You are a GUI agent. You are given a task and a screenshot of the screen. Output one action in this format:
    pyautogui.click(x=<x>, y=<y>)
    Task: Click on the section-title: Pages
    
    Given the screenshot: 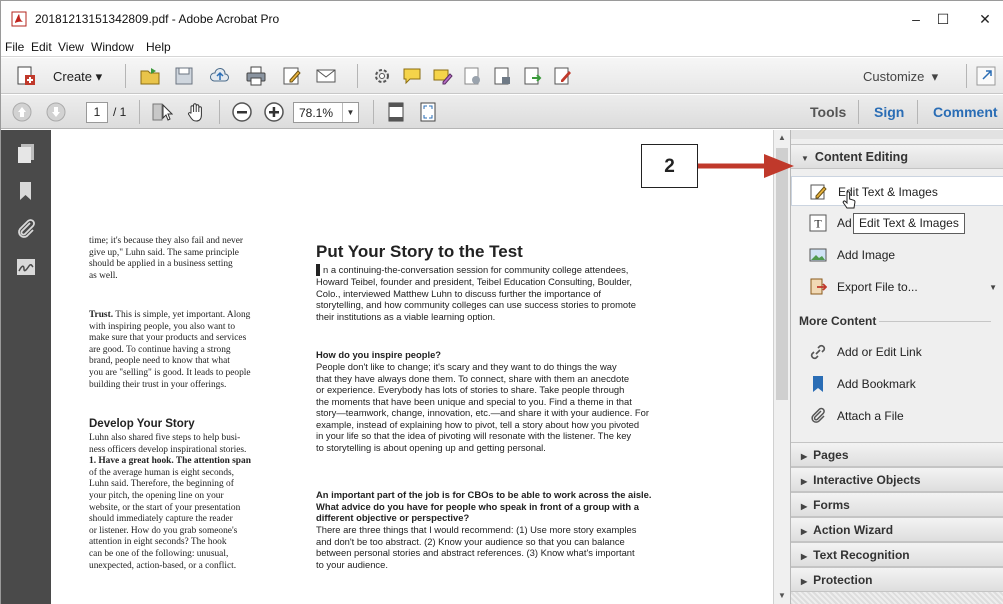 What is the action you would take?
    pyautogui.click(x=831, y=455)
    